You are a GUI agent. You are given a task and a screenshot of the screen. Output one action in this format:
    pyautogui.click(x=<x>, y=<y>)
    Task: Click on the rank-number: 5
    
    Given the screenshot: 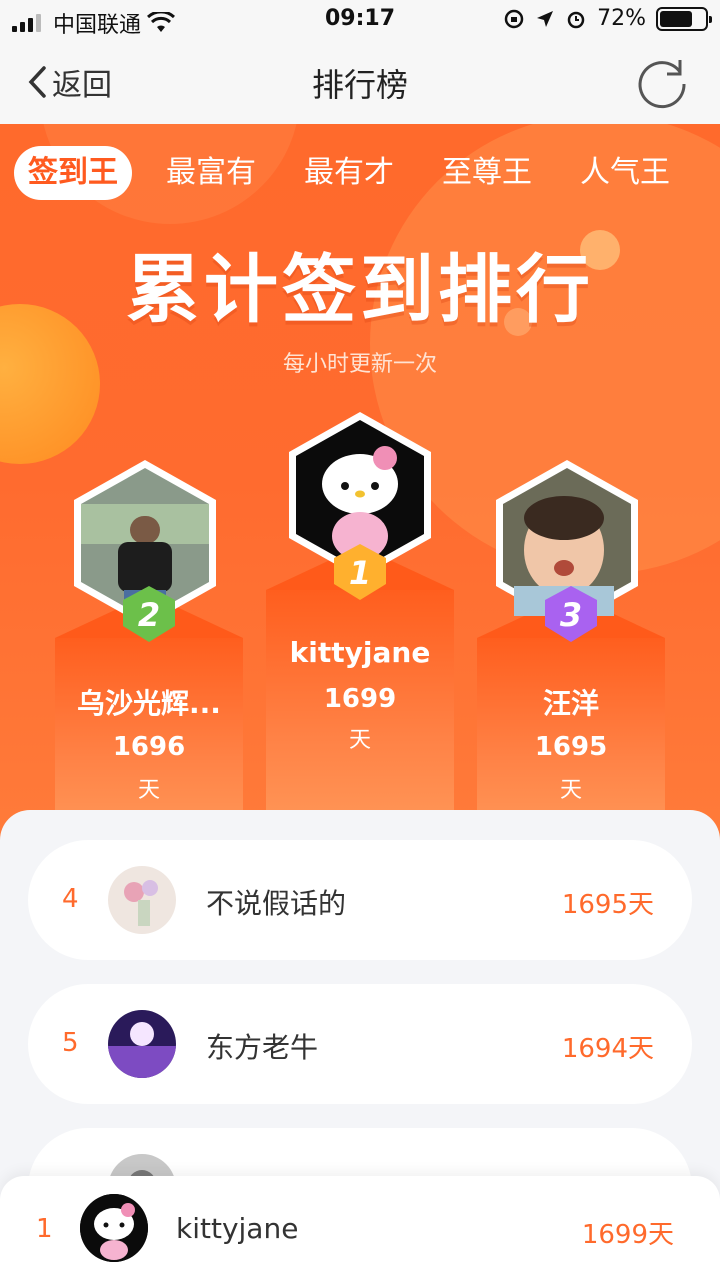 What is the action you would take?
    pyautogui.click(x=70, y=1043)
    